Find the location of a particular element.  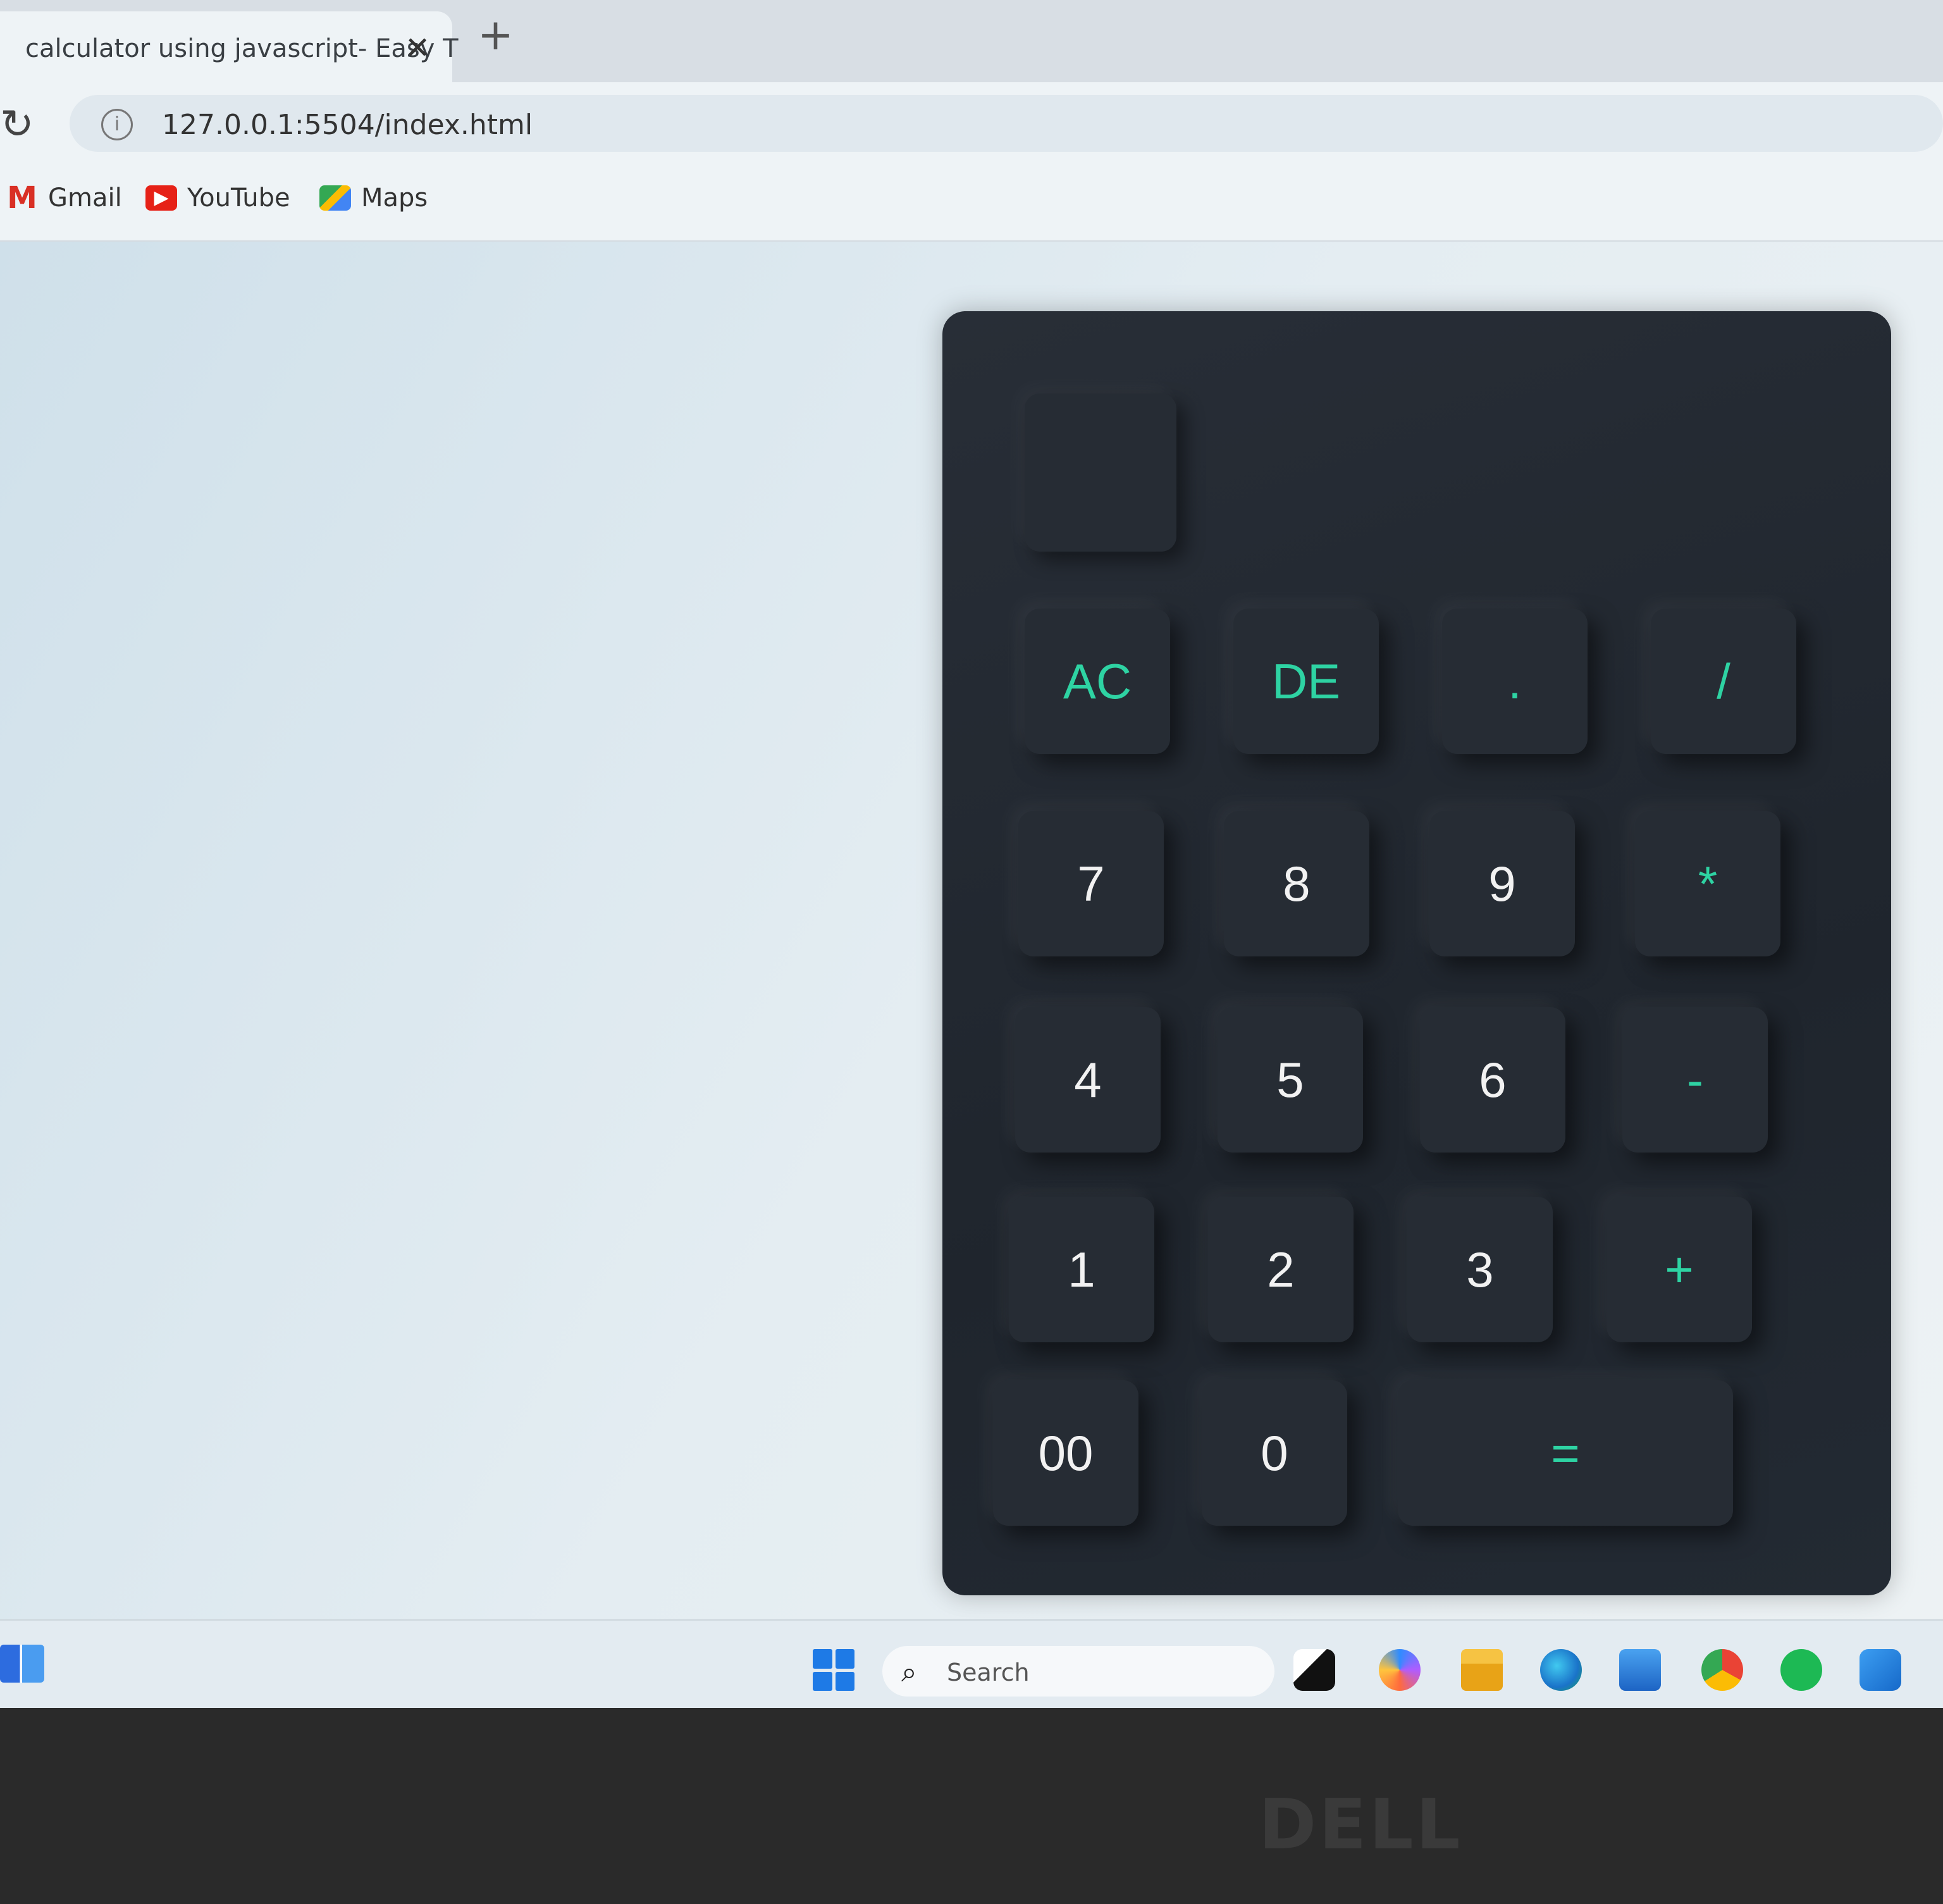

file-explorer-icon is located at coordinates (1482, 1670).